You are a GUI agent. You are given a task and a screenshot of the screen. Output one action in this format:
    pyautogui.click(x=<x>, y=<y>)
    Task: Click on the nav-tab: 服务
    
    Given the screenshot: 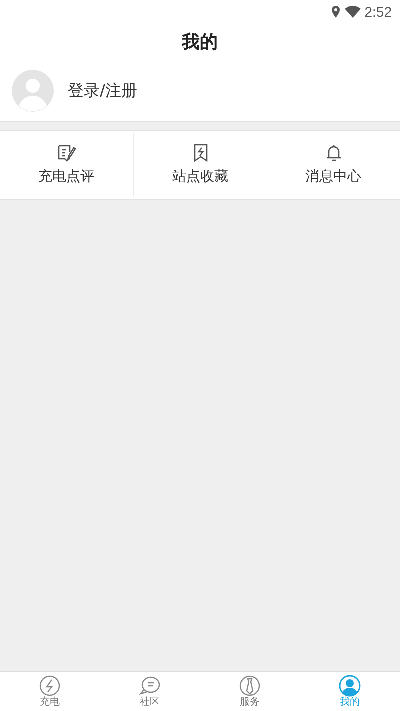 What is the action you would take?
    pyautogui.click(x=250, y=691)
    